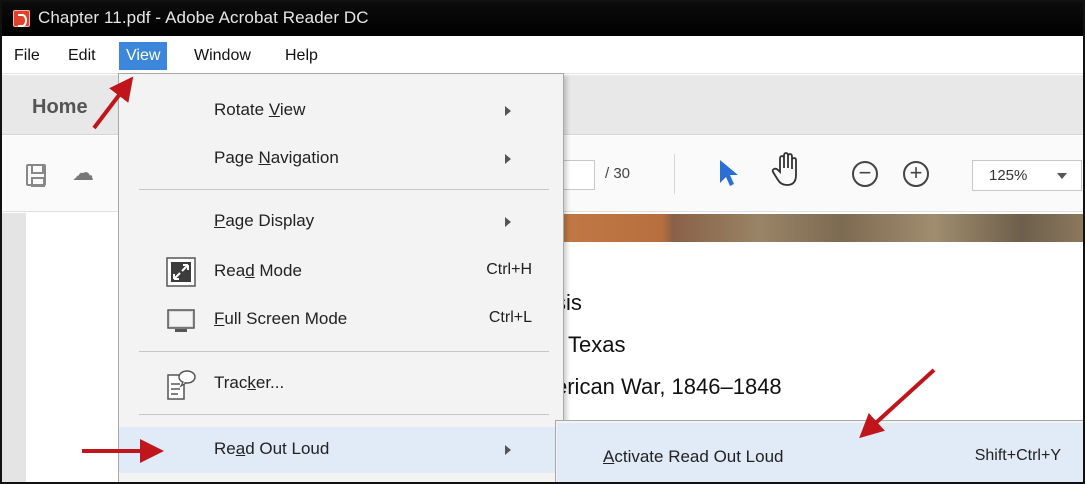  Describe the element at coordinates (83, 173) in the screenshot. I see `cloud-upload-icon: ☁` at that location.